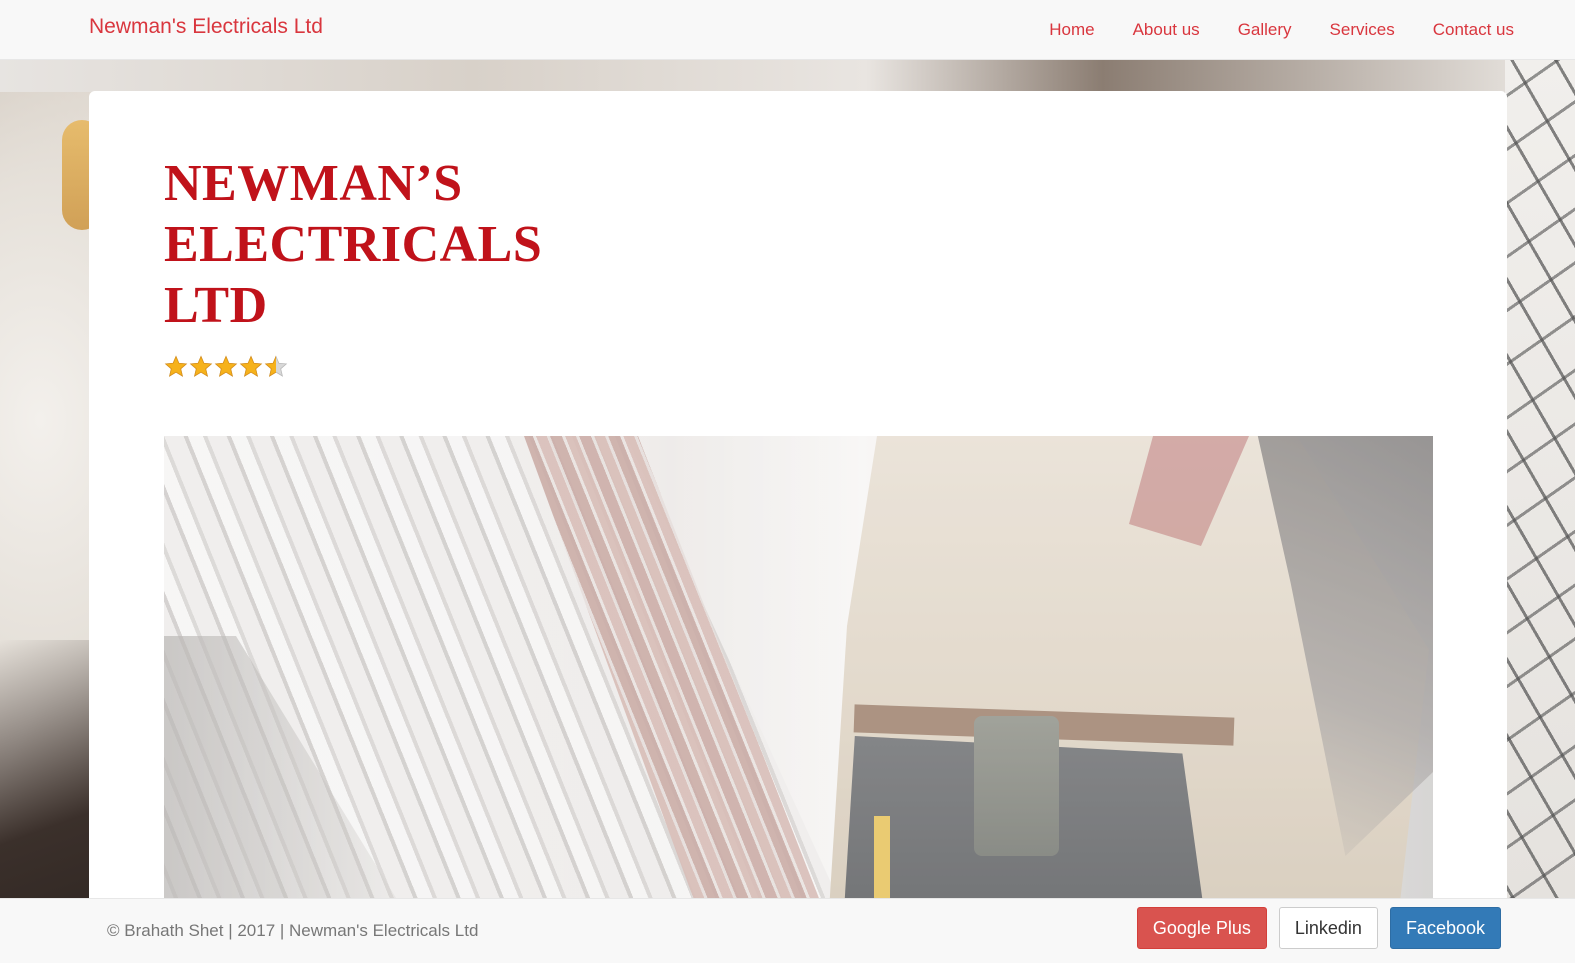  What do you see at coordinates (1328, 928) in the screenshot?
I see `linkedin-button: Linkedin` at bounding box center [1328, 928].